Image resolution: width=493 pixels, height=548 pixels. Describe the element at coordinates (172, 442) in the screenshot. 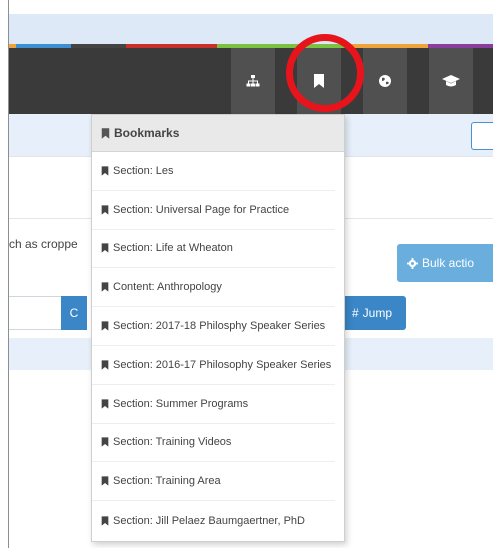

I see `bookmark-item-label: Section: Training Videos` at that location.